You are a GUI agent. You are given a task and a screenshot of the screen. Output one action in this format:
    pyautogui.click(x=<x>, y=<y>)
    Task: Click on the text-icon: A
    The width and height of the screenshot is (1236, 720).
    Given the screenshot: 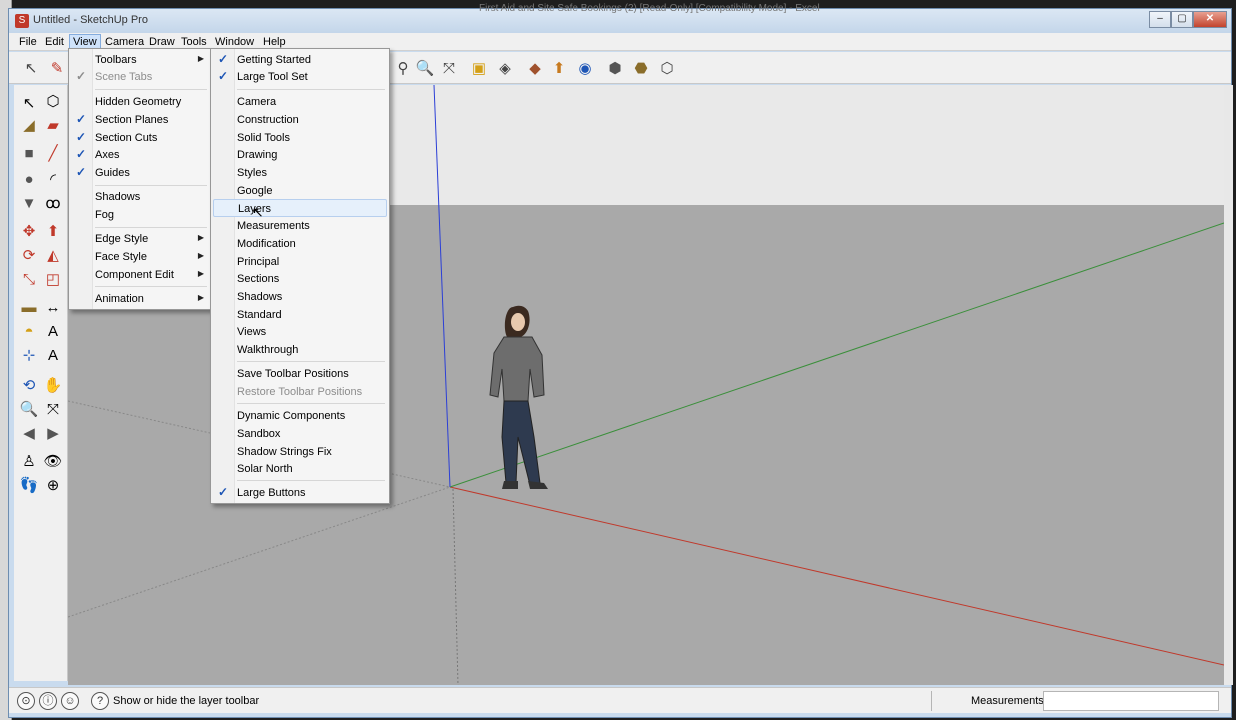 What is the action you would take?
    pyautogui.click(x=53, y=332)
    